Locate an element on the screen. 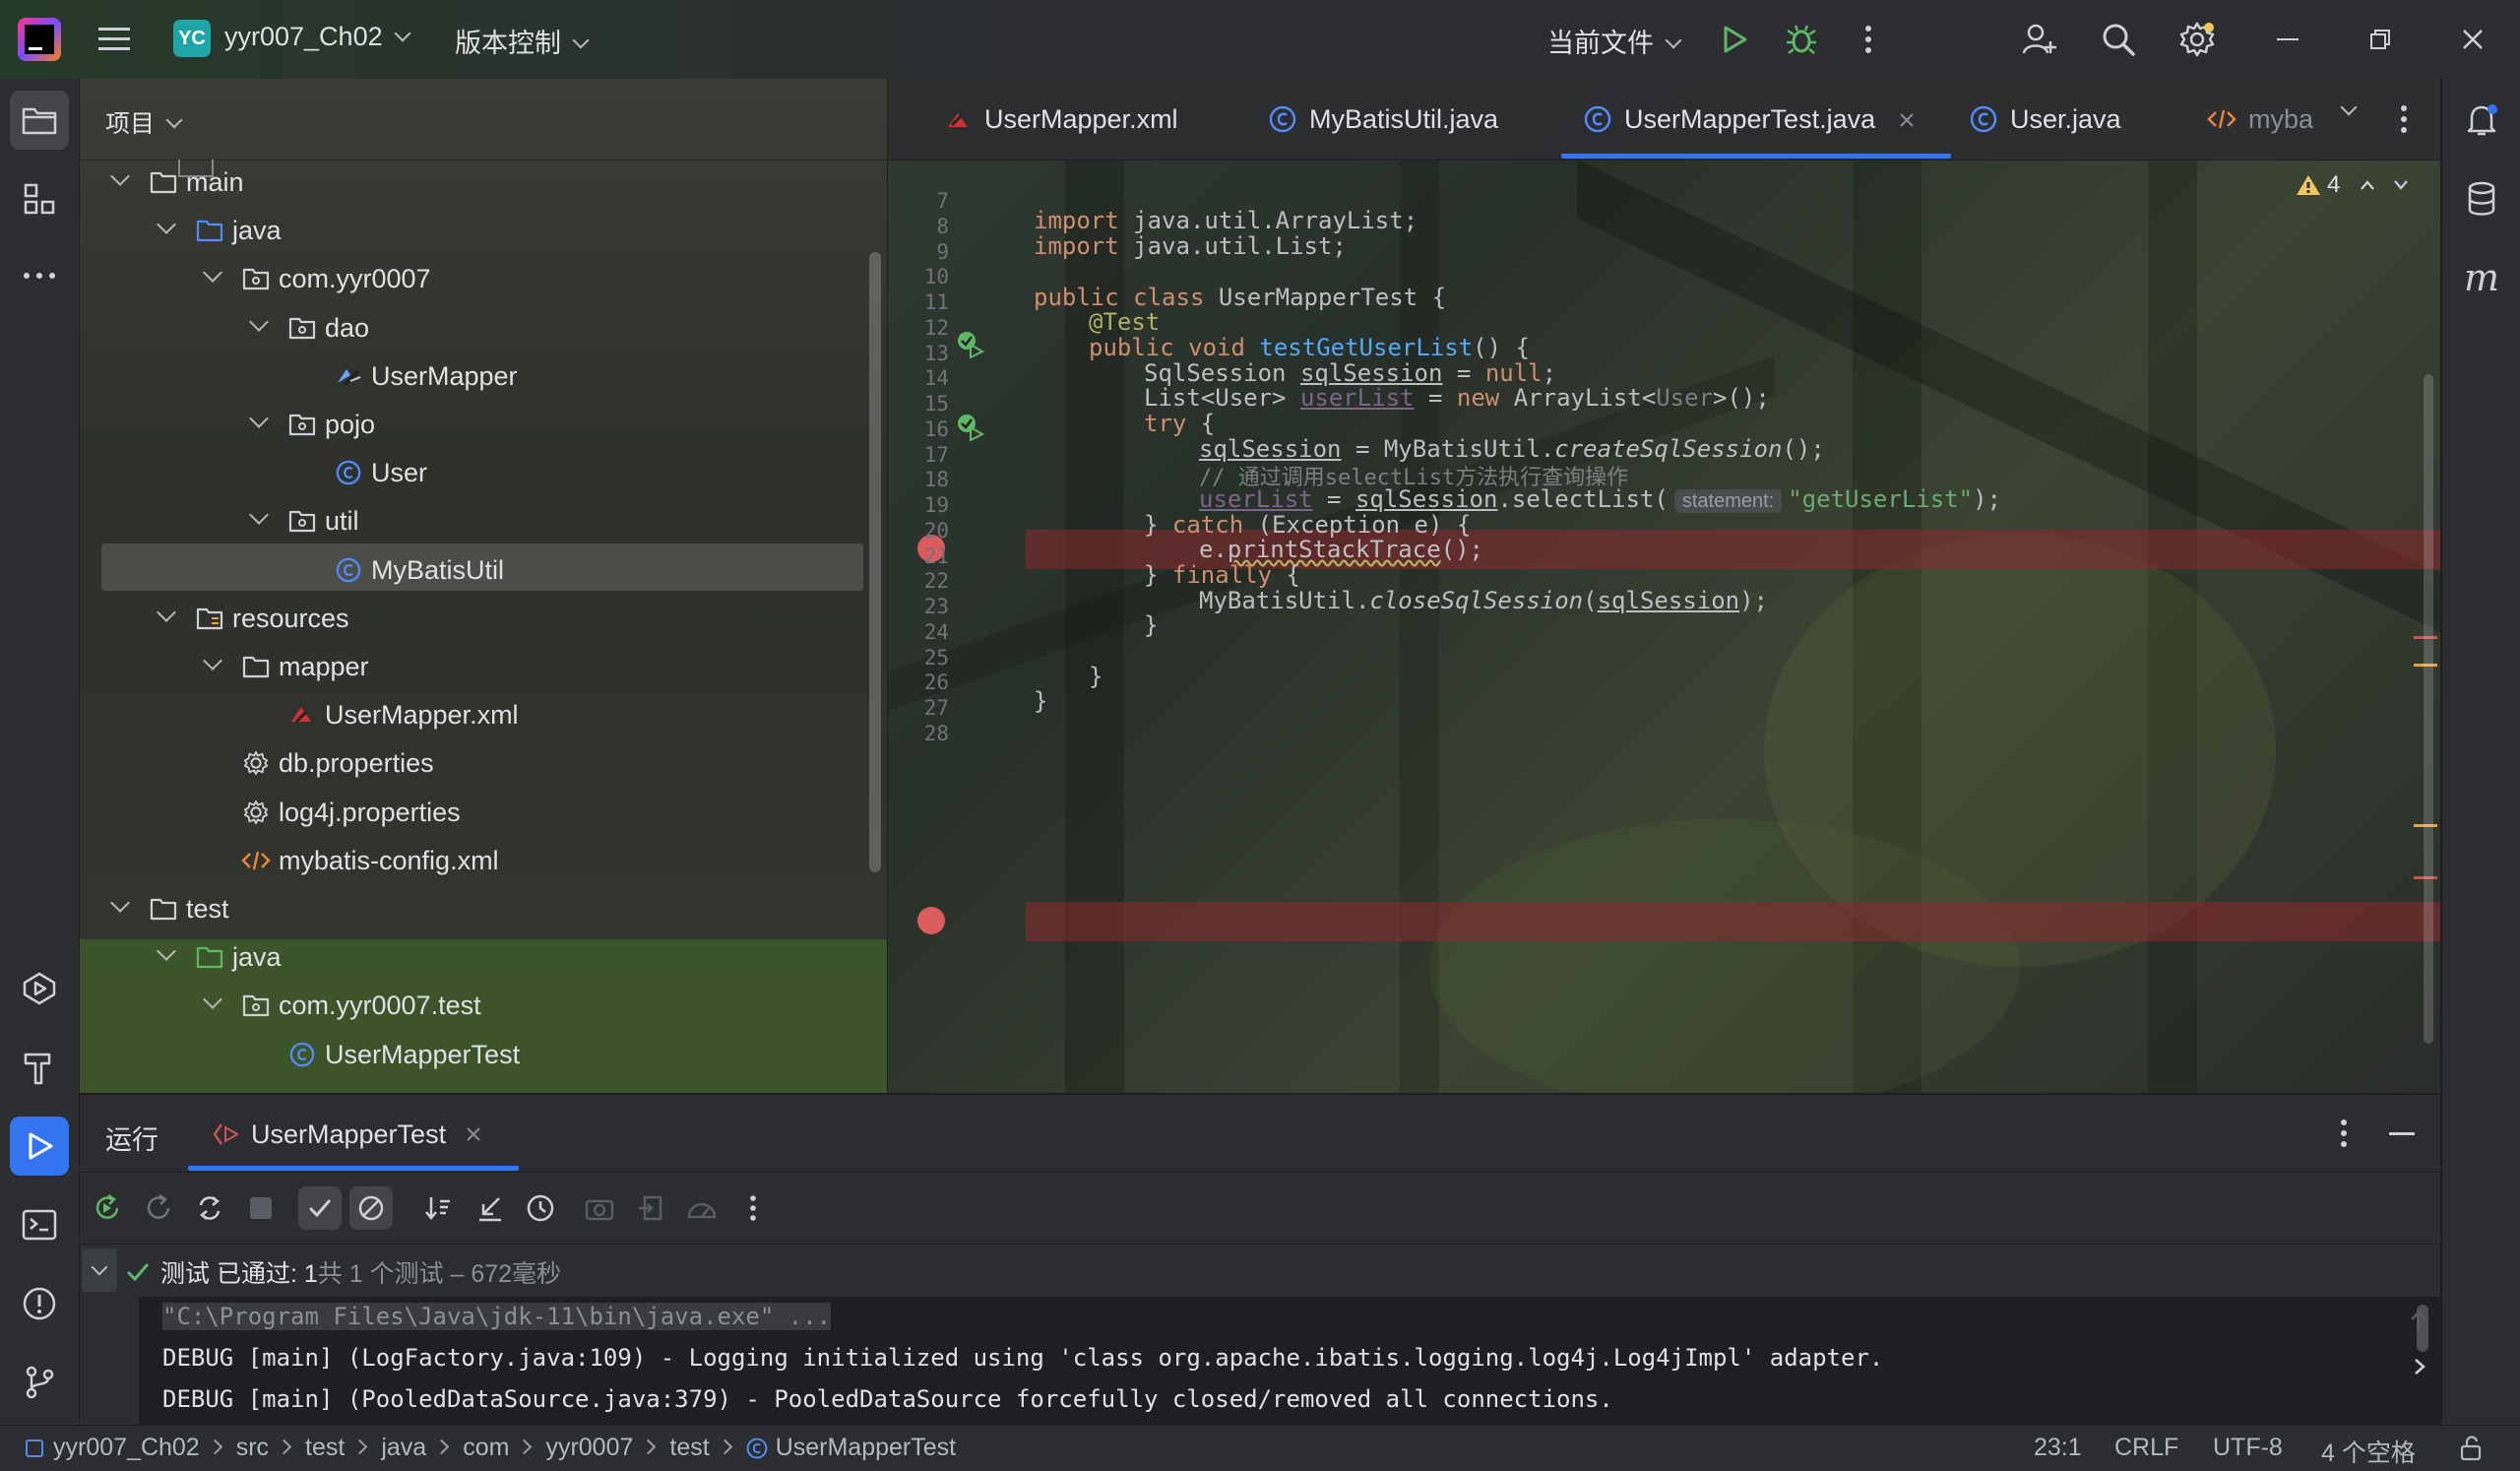  line-number: 13 is located at coordinates (918, 353).